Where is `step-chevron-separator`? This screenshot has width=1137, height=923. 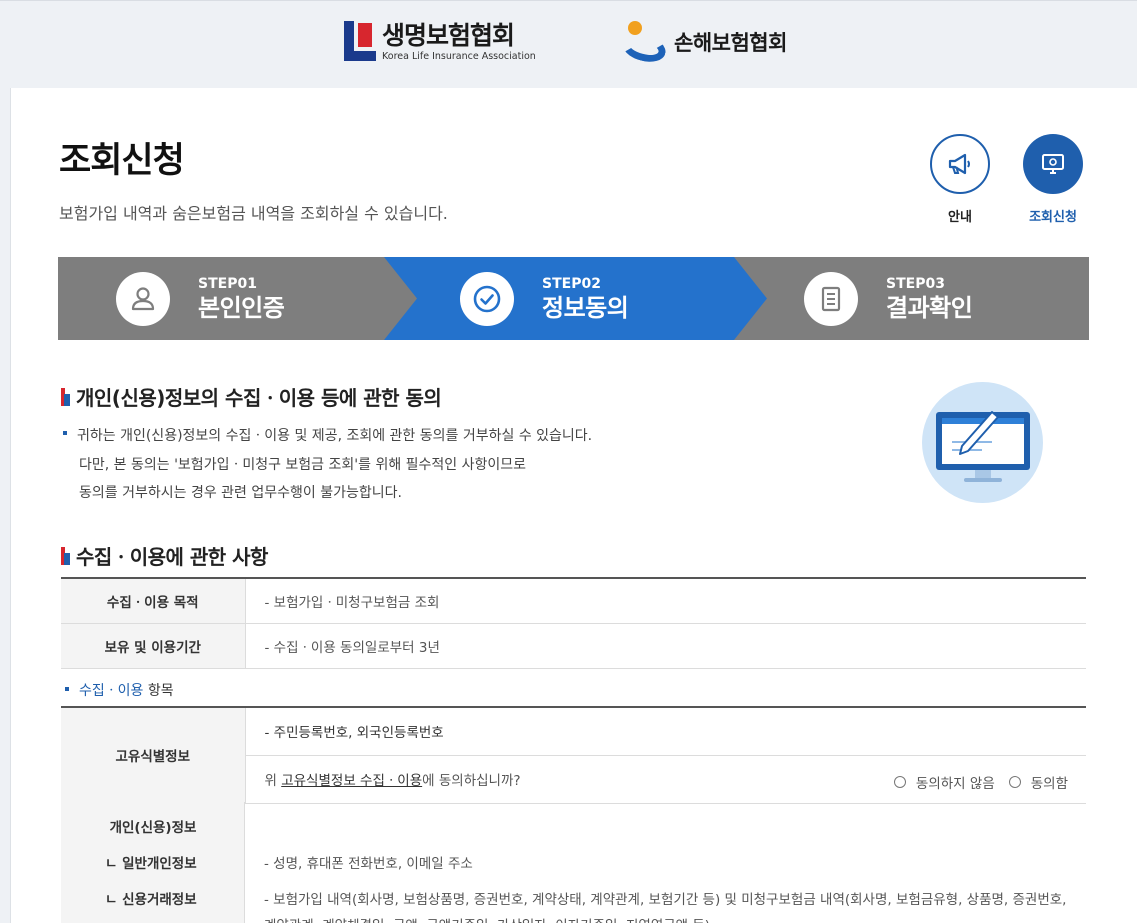
step-chevron-separator is located at coordinates (756, 298).